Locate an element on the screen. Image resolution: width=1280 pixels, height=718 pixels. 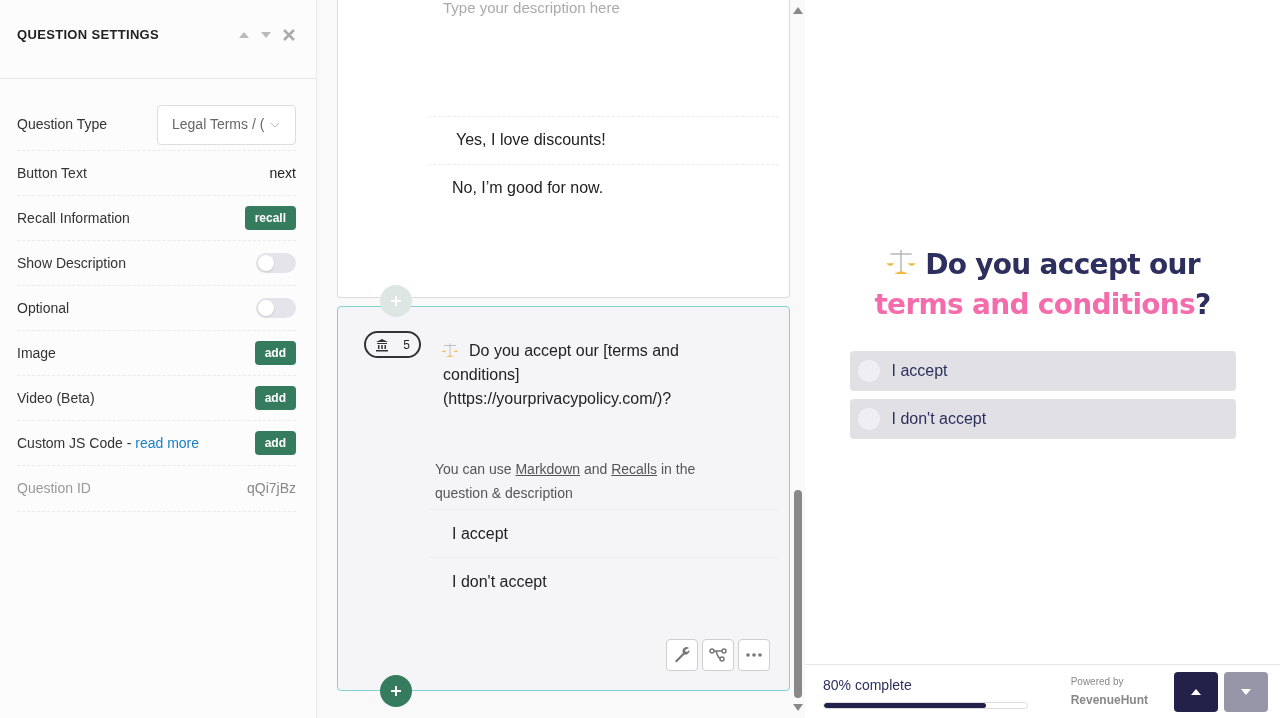
powered-by-label: Powered by is located at coordinates (1097, 682).